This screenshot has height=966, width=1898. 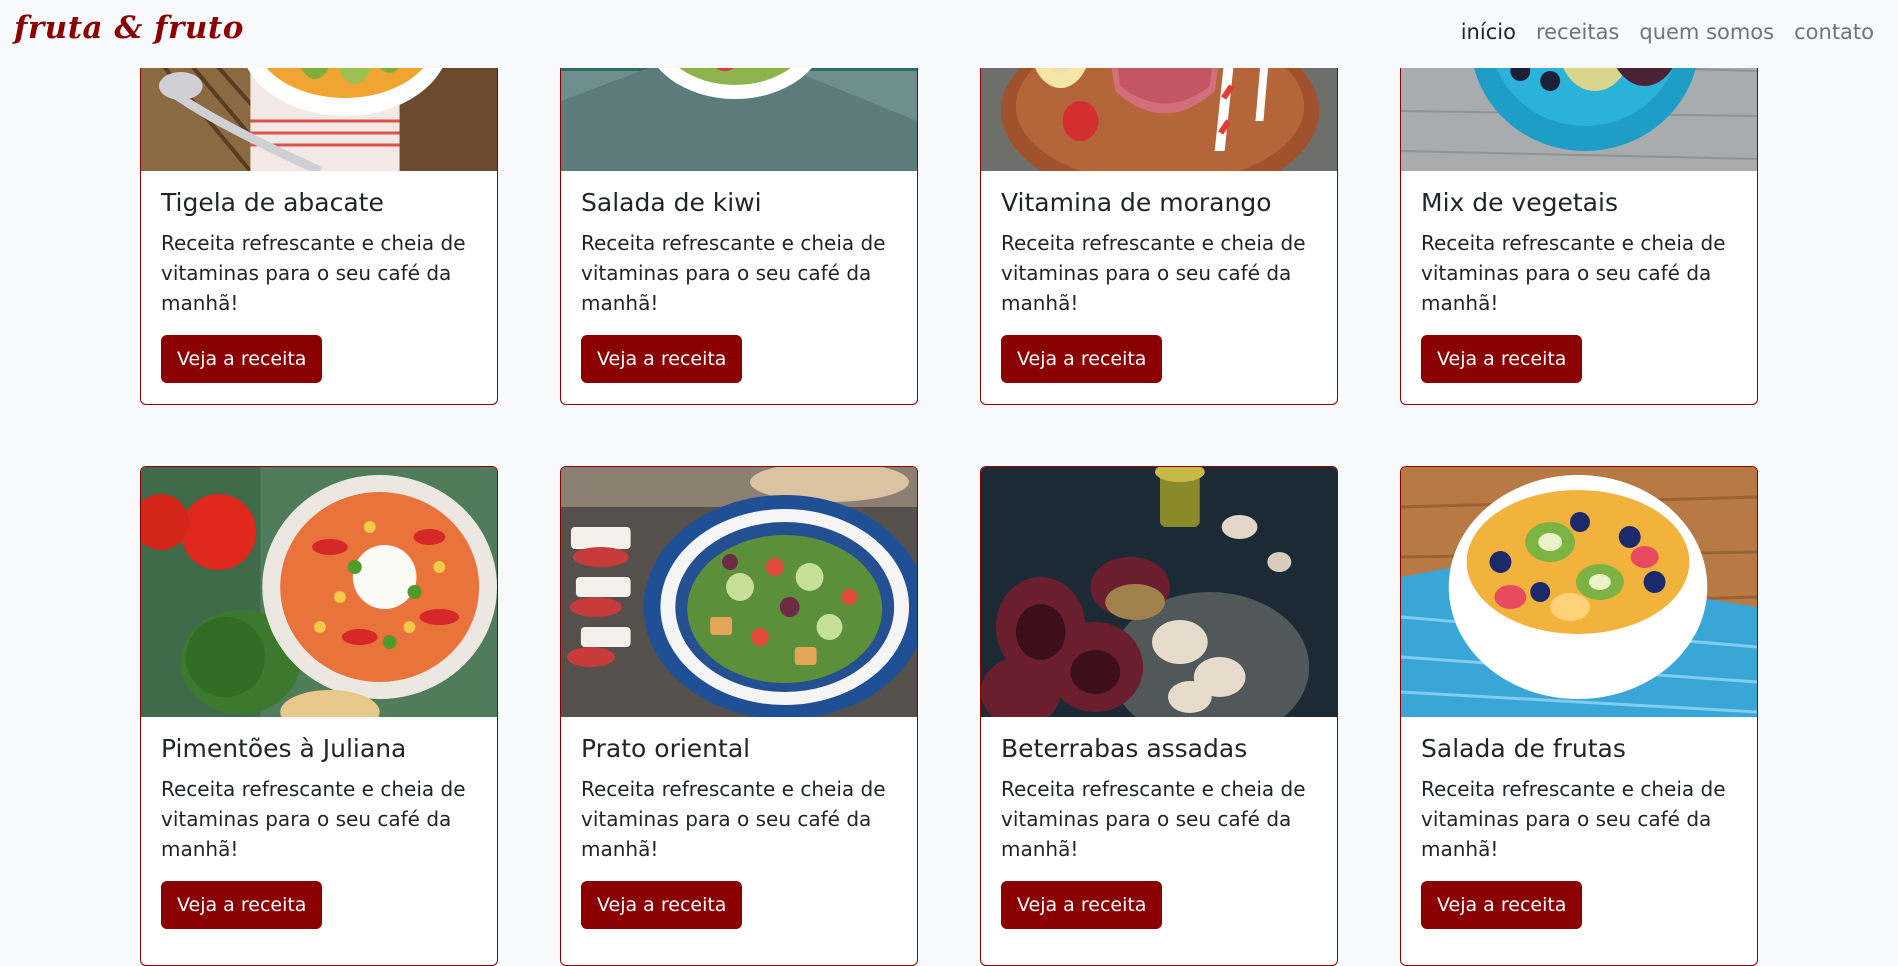 I want to click on peppers-plate-photo, so click(x=319, y=592).